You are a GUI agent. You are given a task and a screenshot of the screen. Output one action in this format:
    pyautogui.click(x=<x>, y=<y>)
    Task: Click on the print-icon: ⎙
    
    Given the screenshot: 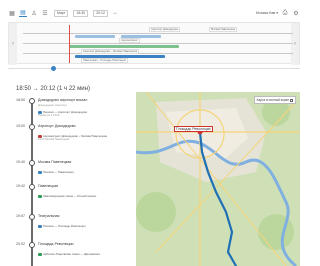 What is the action you would take?
    pyautogui.click(x=285, y=13)
    